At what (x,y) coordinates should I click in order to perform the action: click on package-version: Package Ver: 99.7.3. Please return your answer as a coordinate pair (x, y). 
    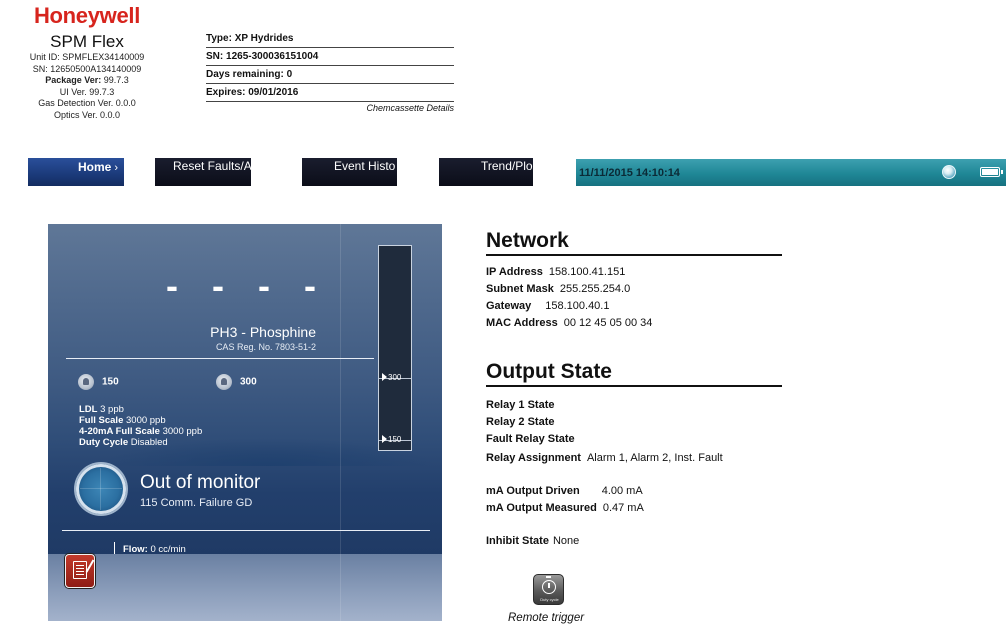
    Looking at the image, I should click on (87, 80).